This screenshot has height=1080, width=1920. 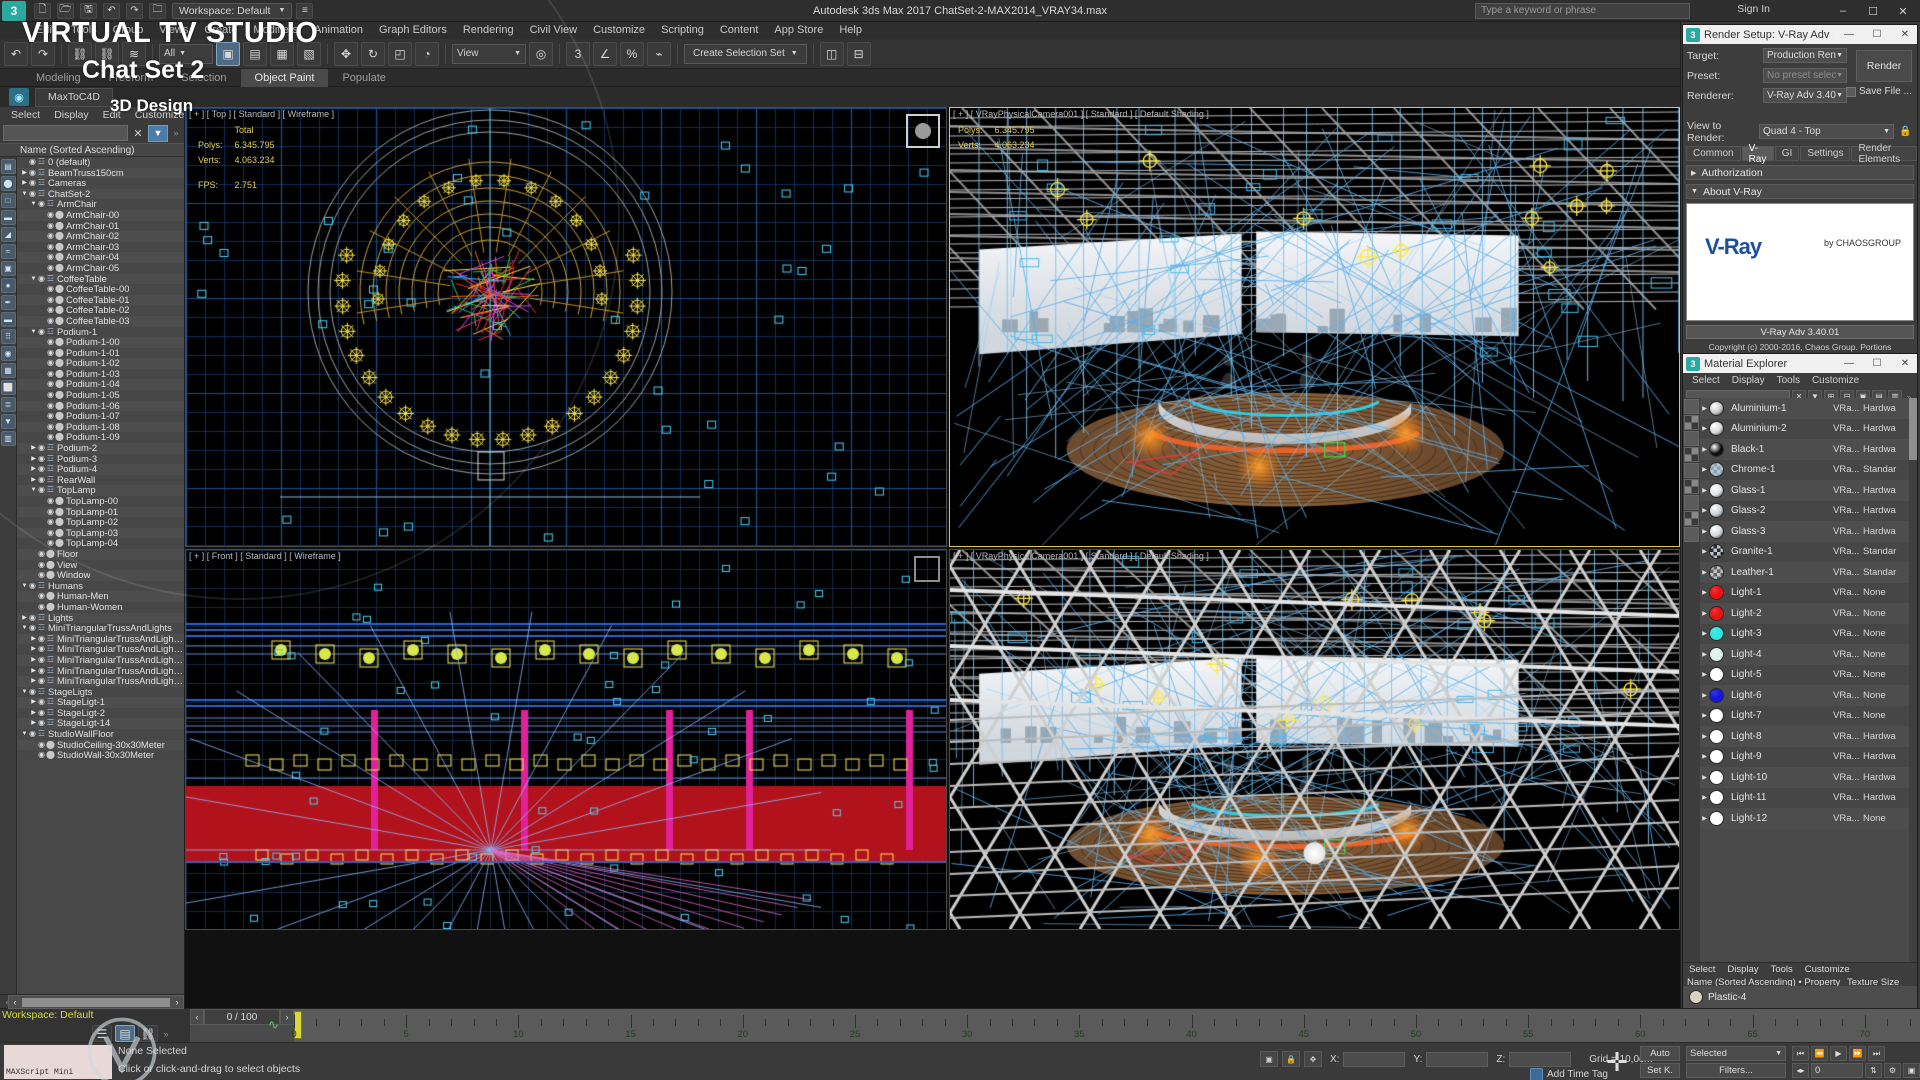 I want to click on set-key-button: Set K., so click(x=1660, y=1070).